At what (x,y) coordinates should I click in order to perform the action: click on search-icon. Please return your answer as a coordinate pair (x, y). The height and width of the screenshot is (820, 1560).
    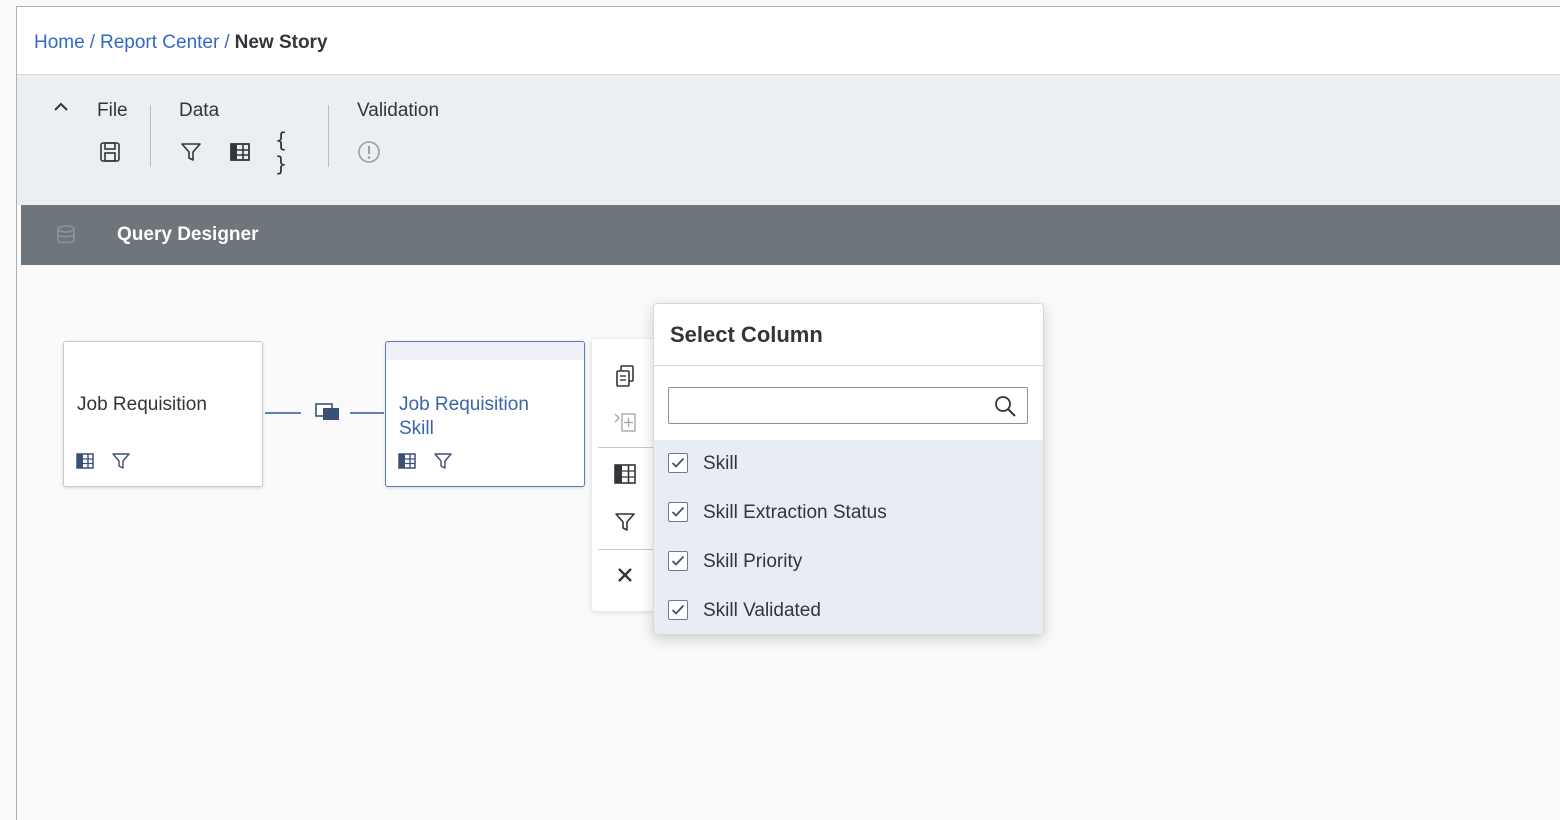
    Looking at the image, I should click on (1005, 406).